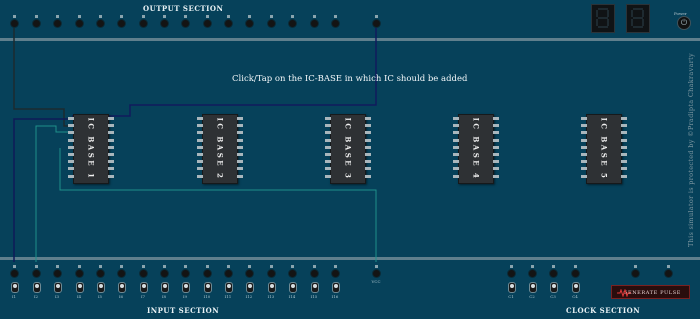 This screenshot has height=319, width=700. I want to click on ic-base-5: IC BASE 5, so click(604, 149).